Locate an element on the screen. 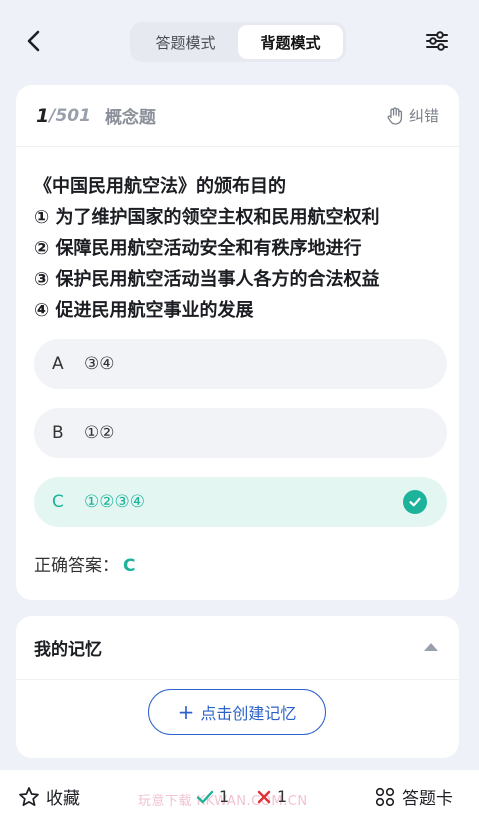  grid-icon is located at coordinates (385, 796).